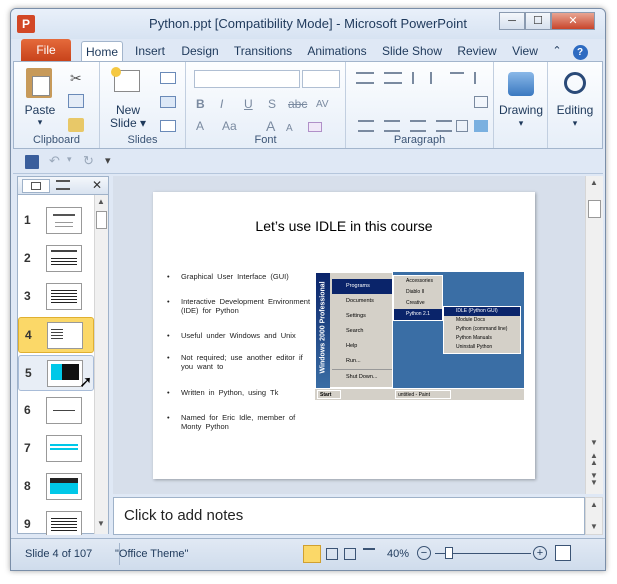 The image size is (617, 584). I want to click on tab-home: Home, so click(102, 51).